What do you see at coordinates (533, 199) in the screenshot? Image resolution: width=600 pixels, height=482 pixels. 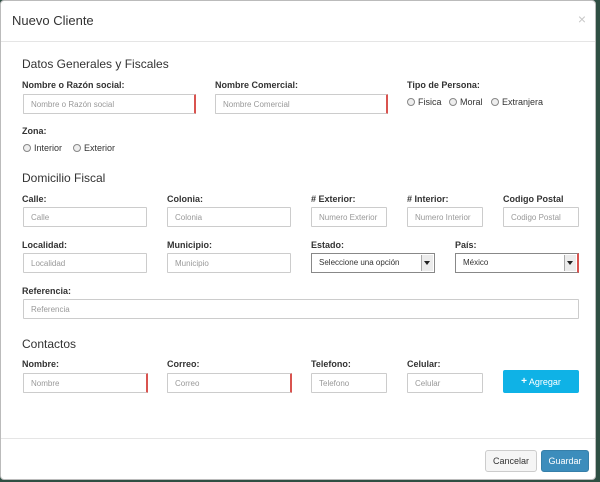 I see `codigo-postal-label: Codigo Postal` at bounding box center [533, 199].